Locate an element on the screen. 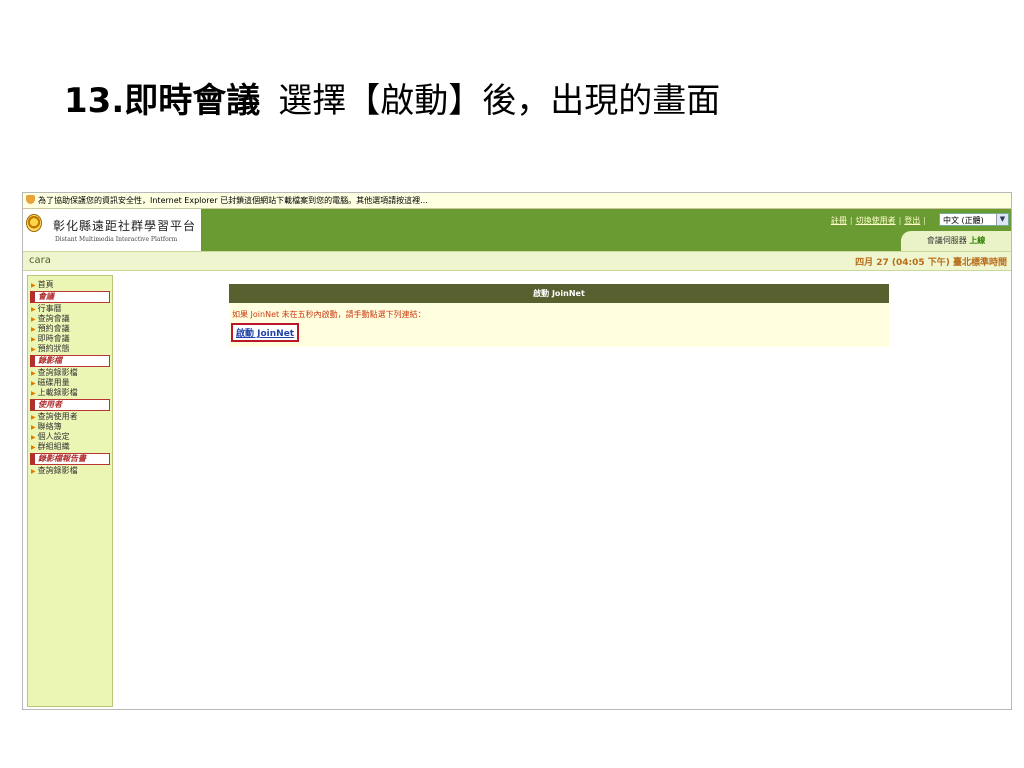 Image resolution: width=1024 pixels, height=768 pixels. sidebar-item-group-organization: ▶ 群組組織 is located at coordinates (70, 447).